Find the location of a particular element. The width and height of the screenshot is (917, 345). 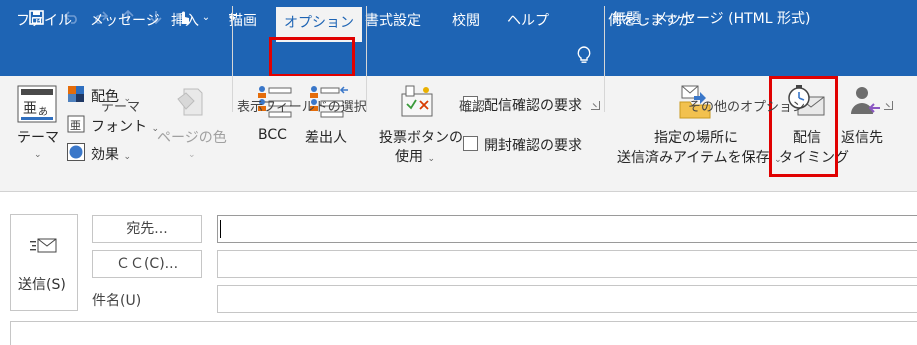

tab-format-text: 書式設定 is located at coordinates (393, 21).